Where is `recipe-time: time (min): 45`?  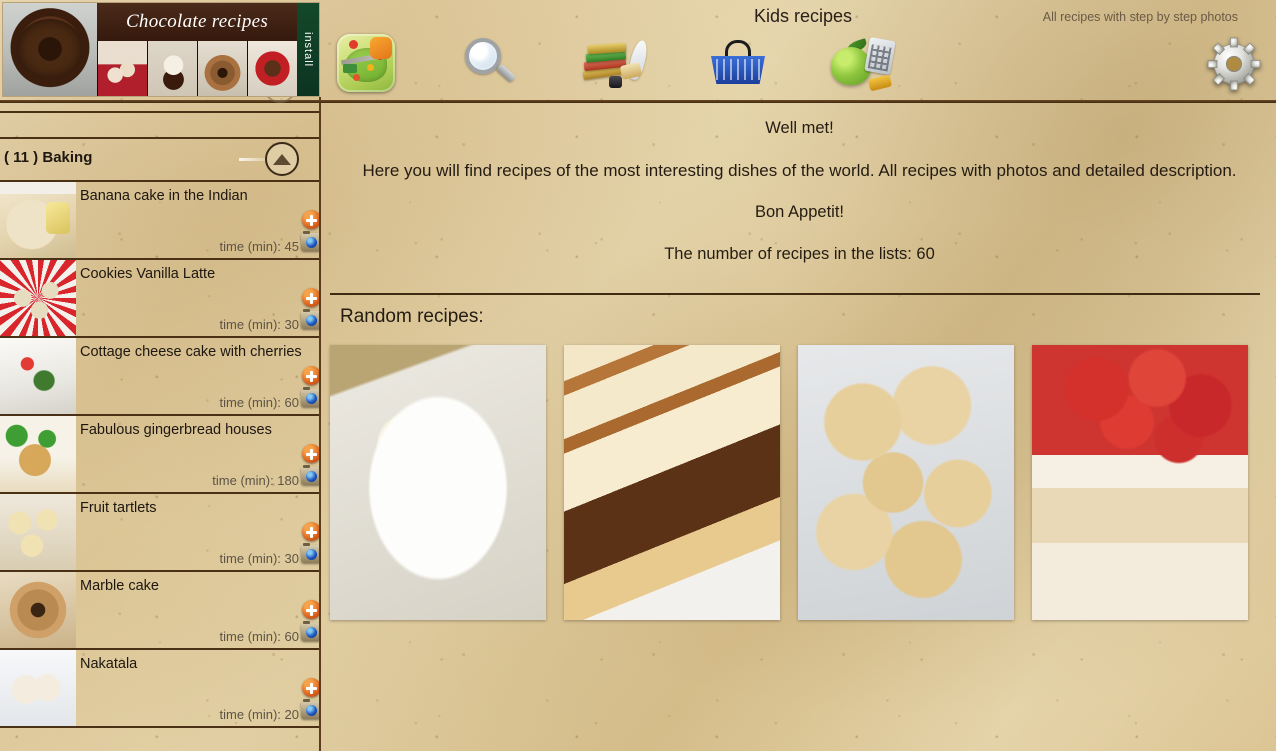 recipe-time: time (min): 45 is located at coordinates (259, 246).